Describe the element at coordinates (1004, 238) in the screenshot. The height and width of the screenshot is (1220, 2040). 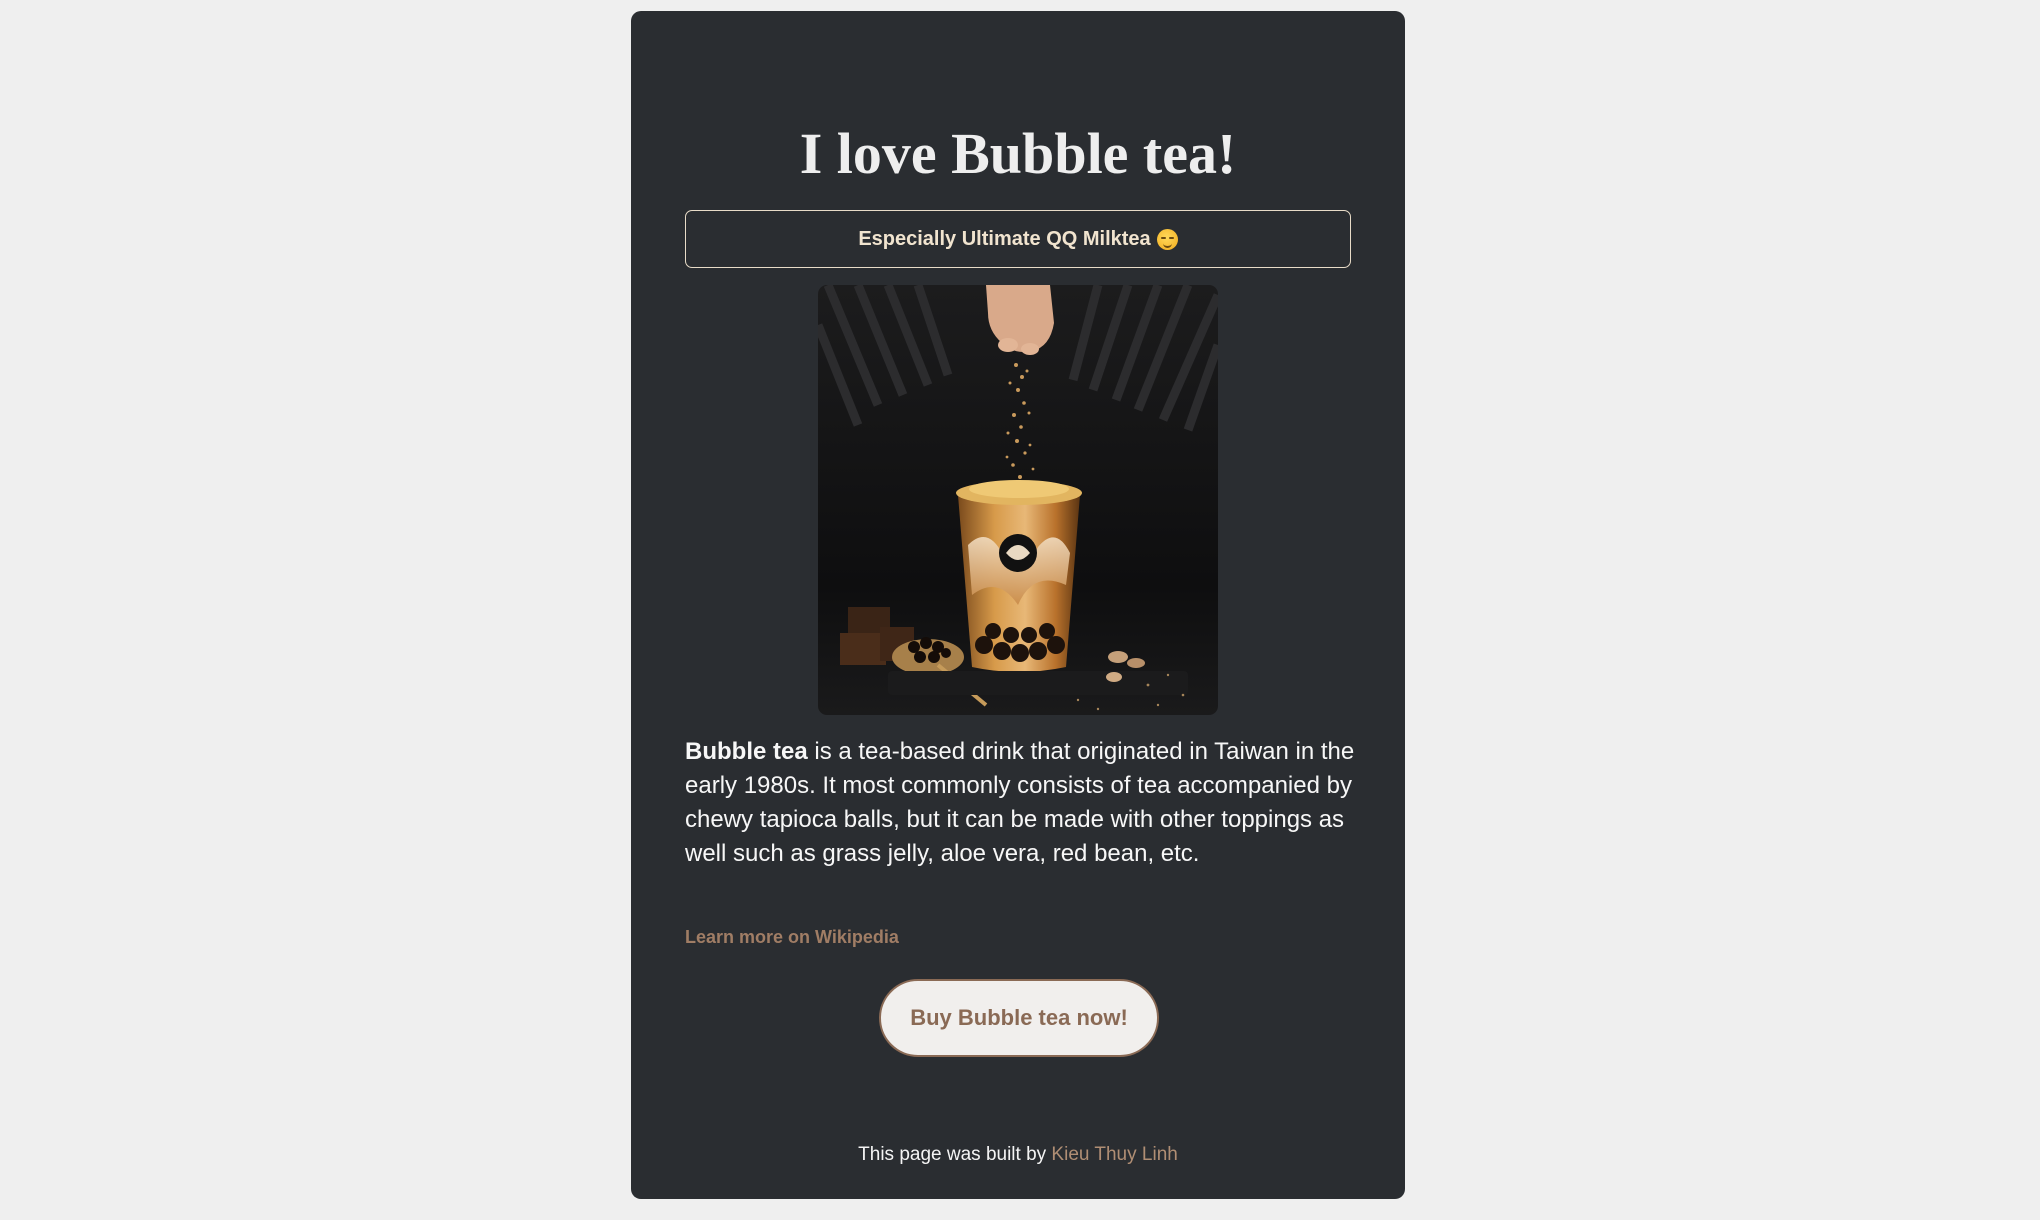
I see `tagline-text: Especially Ultimate QQ Milktea` at that location.